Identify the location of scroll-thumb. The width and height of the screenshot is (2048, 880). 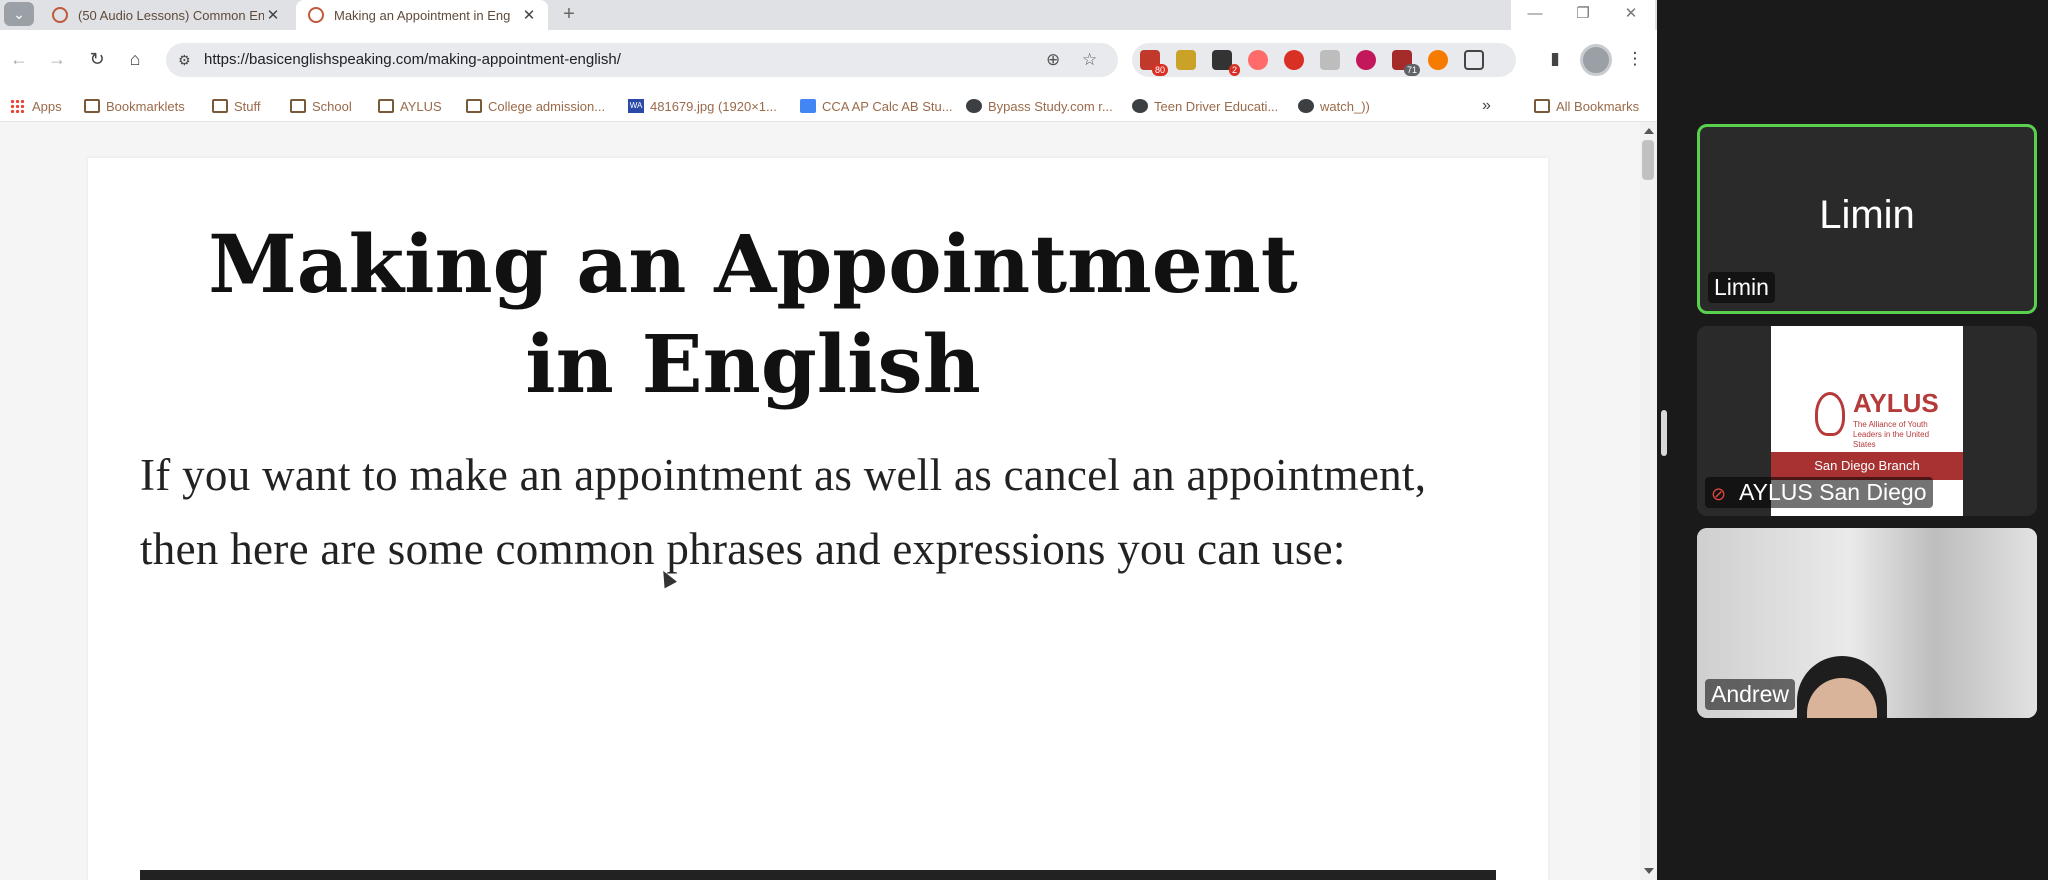
(1648, 160).